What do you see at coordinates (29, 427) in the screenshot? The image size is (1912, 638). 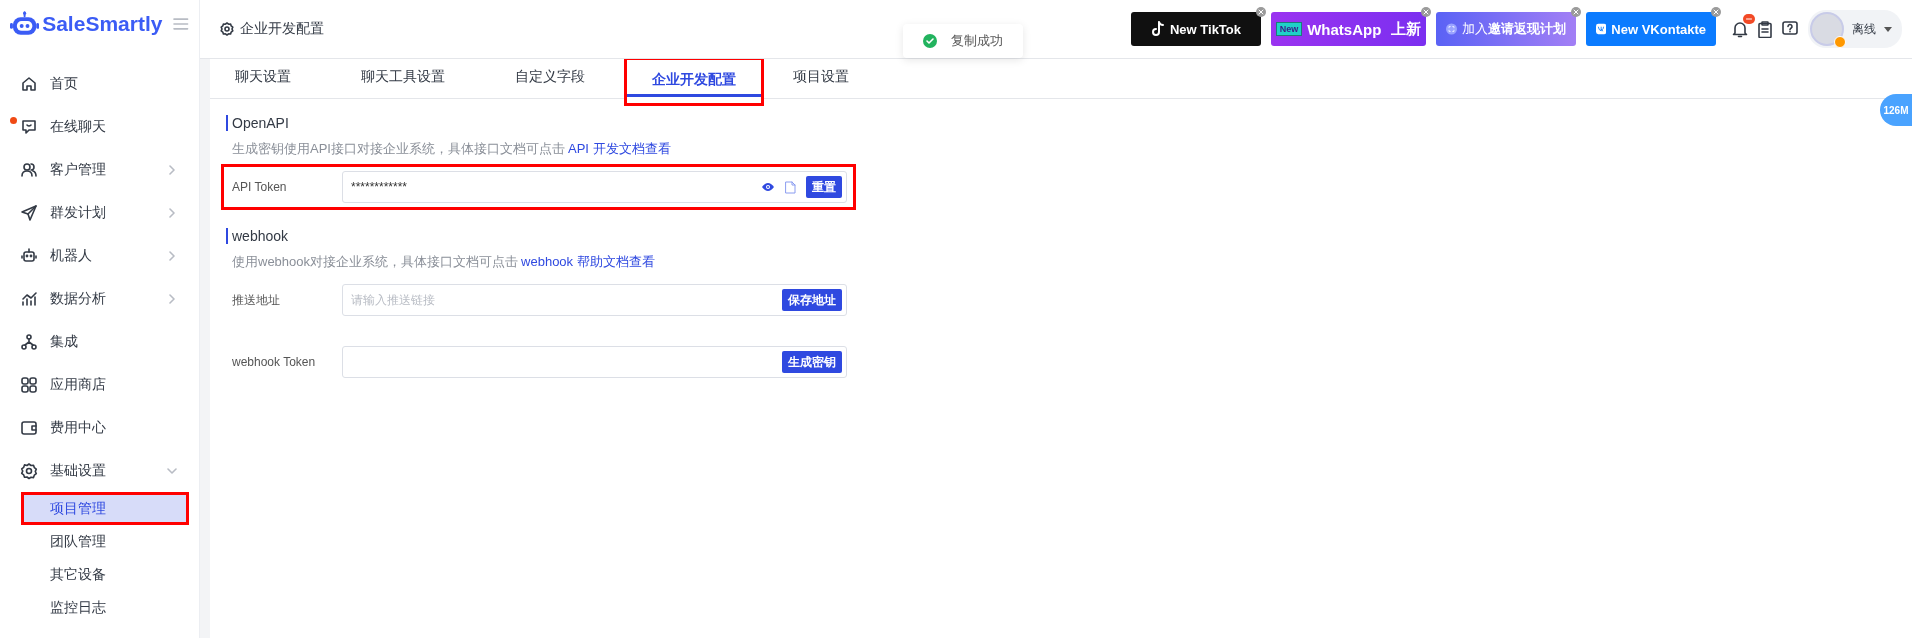 I see `wallet-icon` at bounding box center [29, 427].